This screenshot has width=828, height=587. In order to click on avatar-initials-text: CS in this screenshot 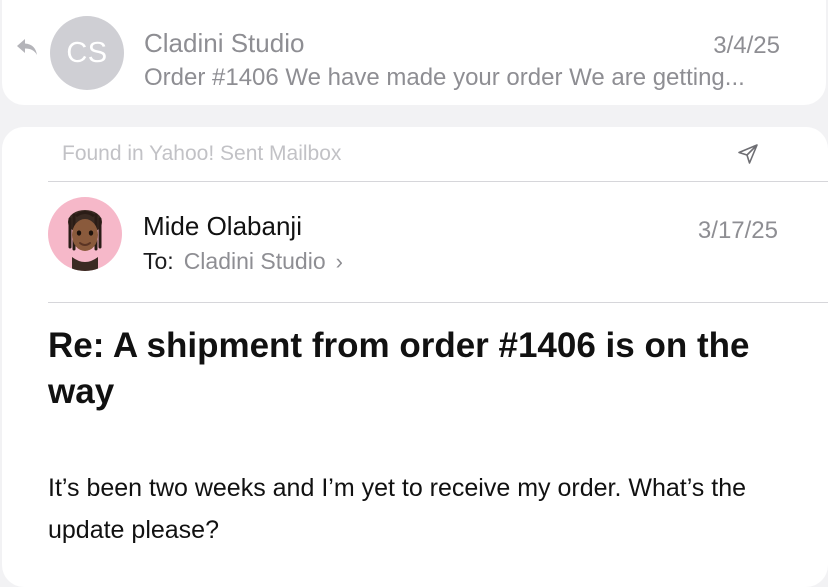, I will do `click(87, 52)`.